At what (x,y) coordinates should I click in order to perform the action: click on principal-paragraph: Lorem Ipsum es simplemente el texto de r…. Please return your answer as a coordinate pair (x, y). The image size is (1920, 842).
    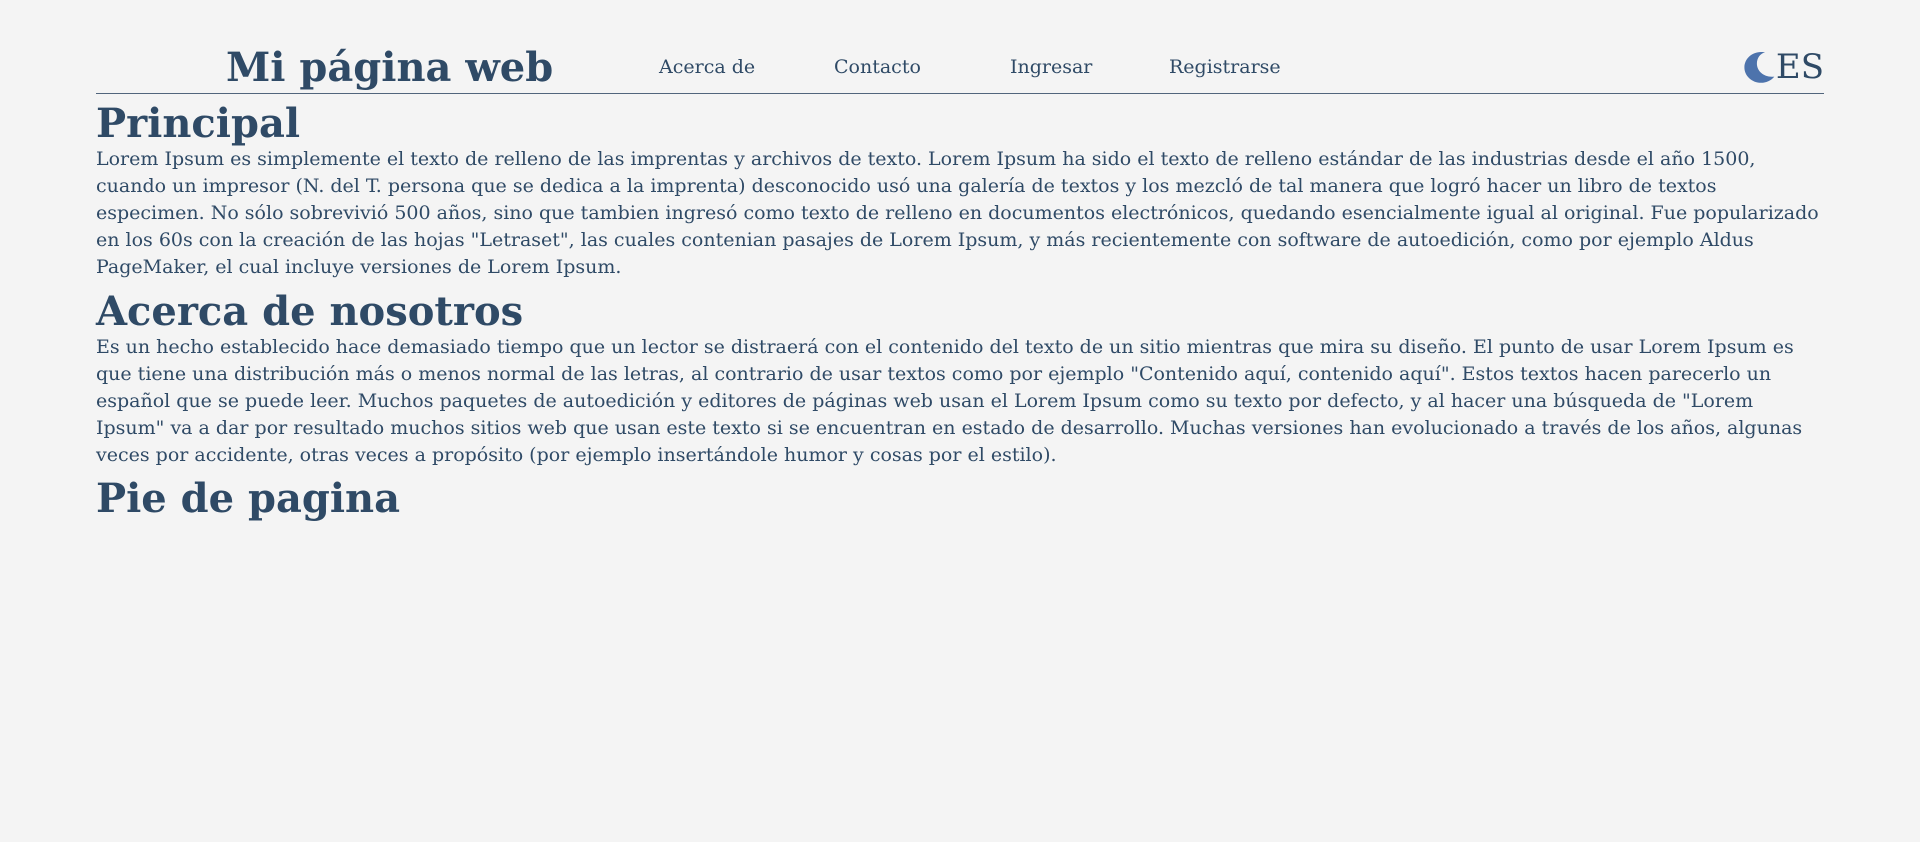
    Looking at the image, I should click on (957, 213).